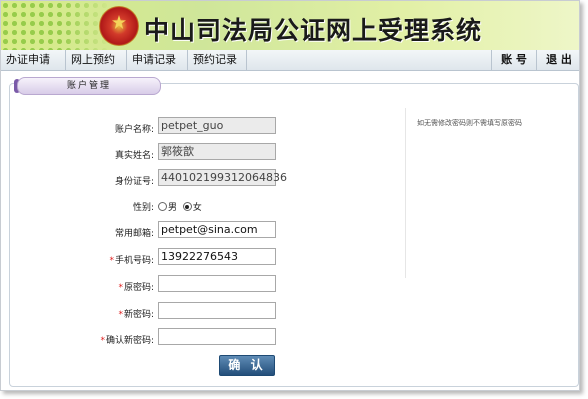 The width and height of the screenshot is (588, 399). What do you see at coordinates (405, 193) in the screenshot?
I see `column-divider` at bounding box center [405, 193].